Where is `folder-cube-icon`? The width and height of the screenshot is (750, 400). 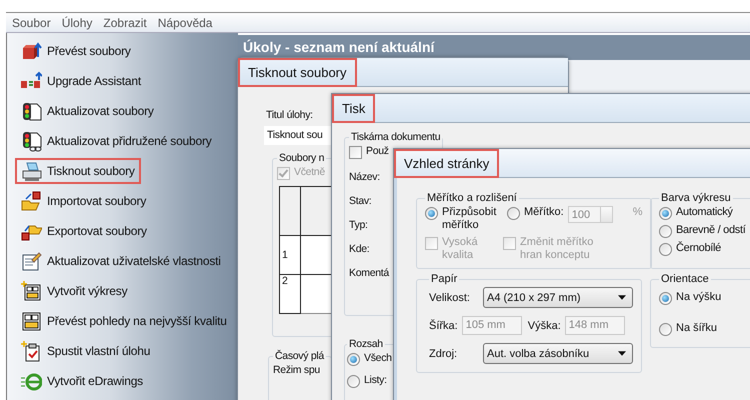
folder-cube-icon is located at coordinates (31, 201).